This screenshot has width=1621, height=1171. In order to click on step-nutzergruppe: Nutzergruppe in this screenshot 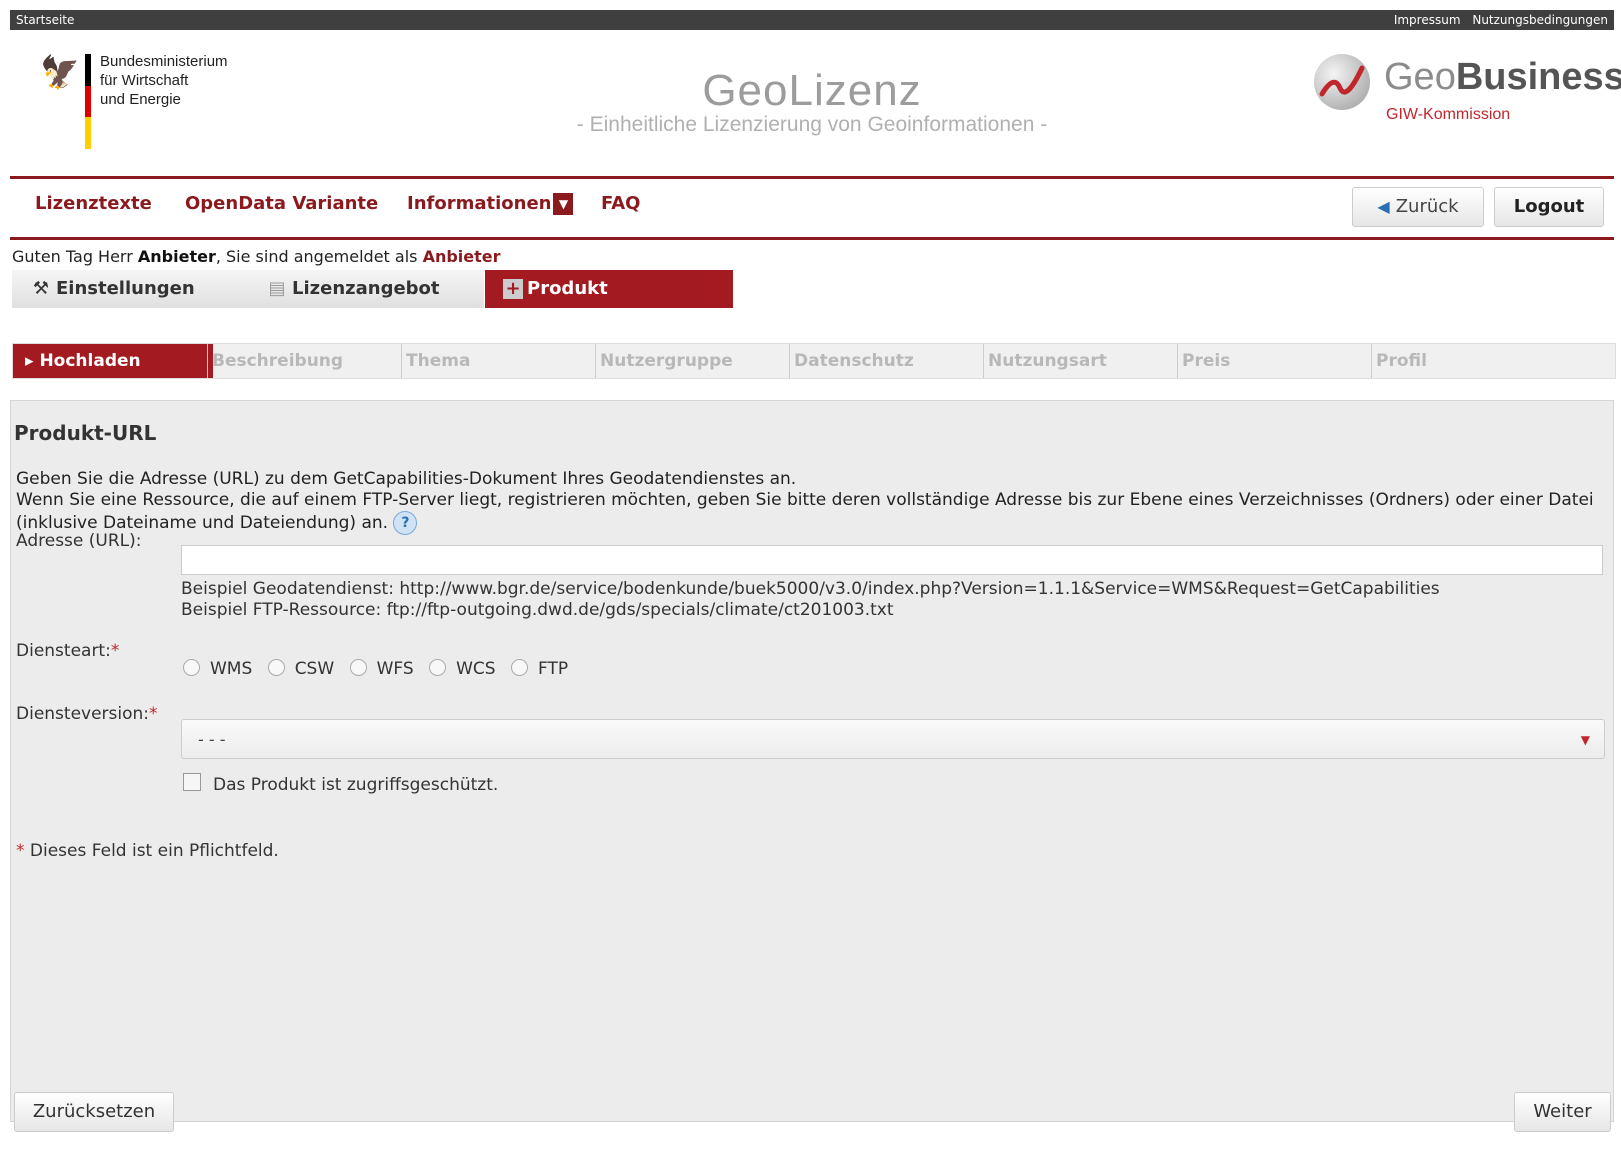, I will do `click(695, 361)`.